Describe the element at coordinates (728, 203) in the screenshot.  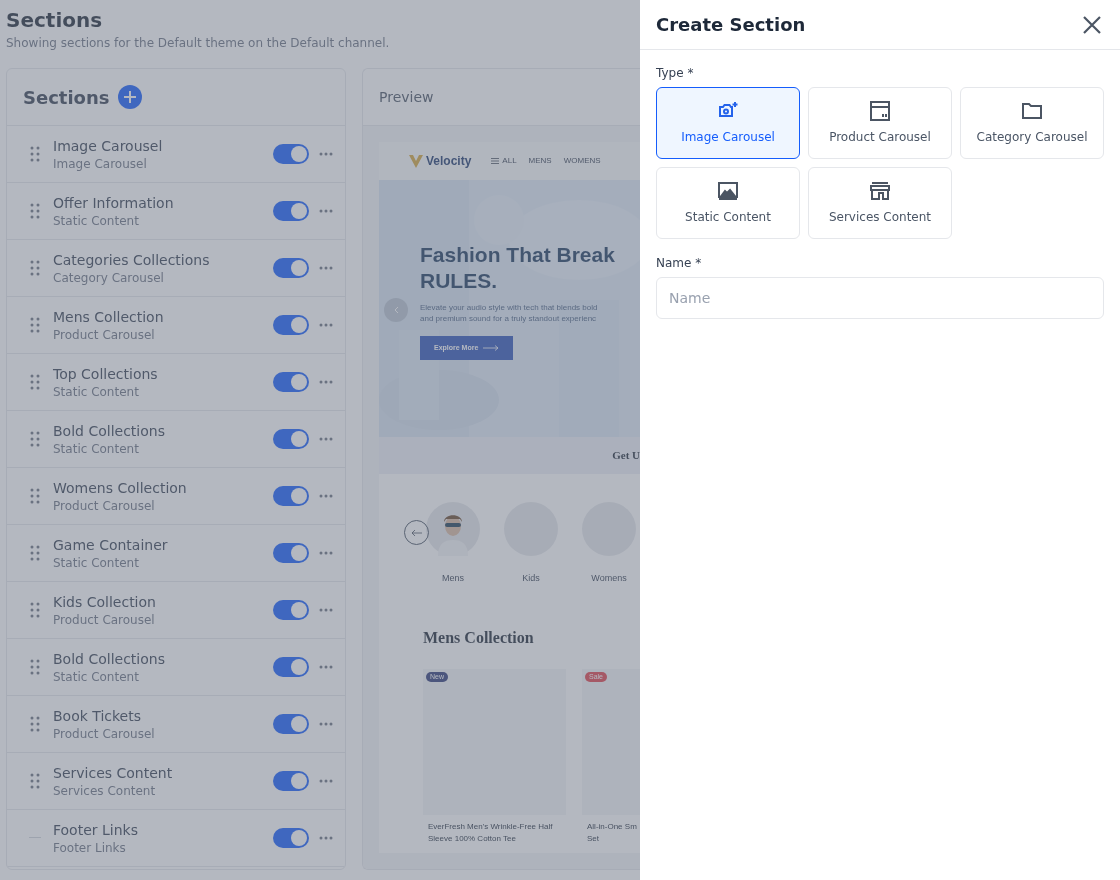
I see `section-type-option: Static Content` at that location.